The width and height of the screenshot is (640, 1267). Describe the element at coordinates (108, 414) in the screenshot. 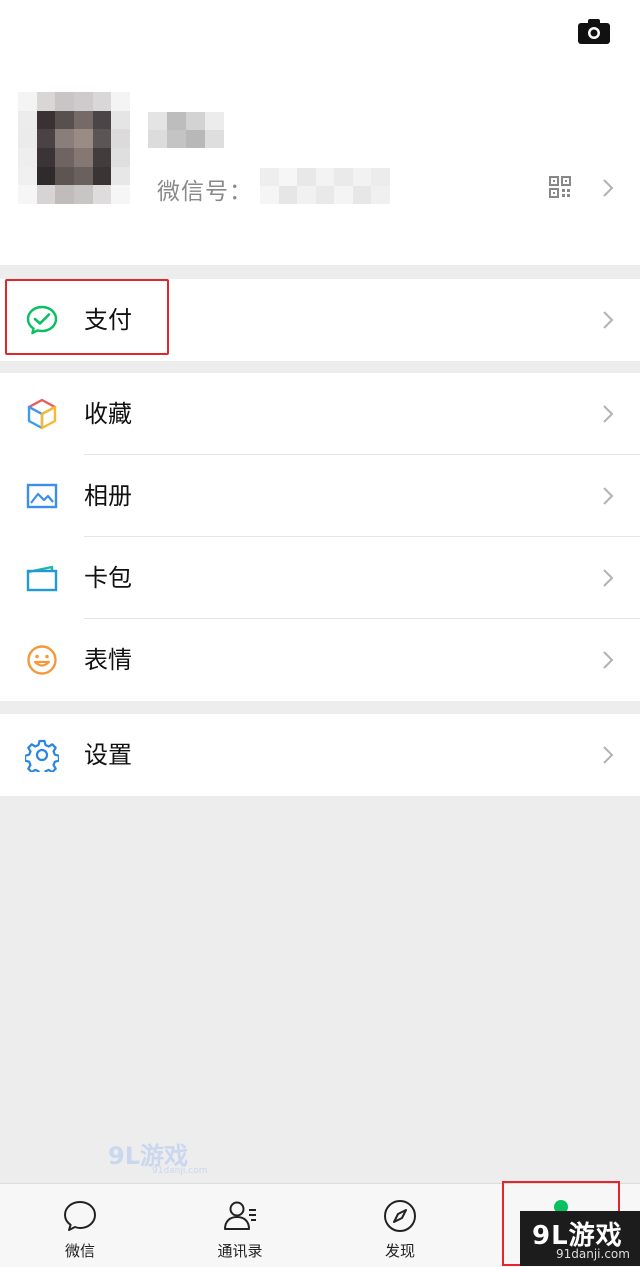

I see `menu-item-label: 收藏` at that location.